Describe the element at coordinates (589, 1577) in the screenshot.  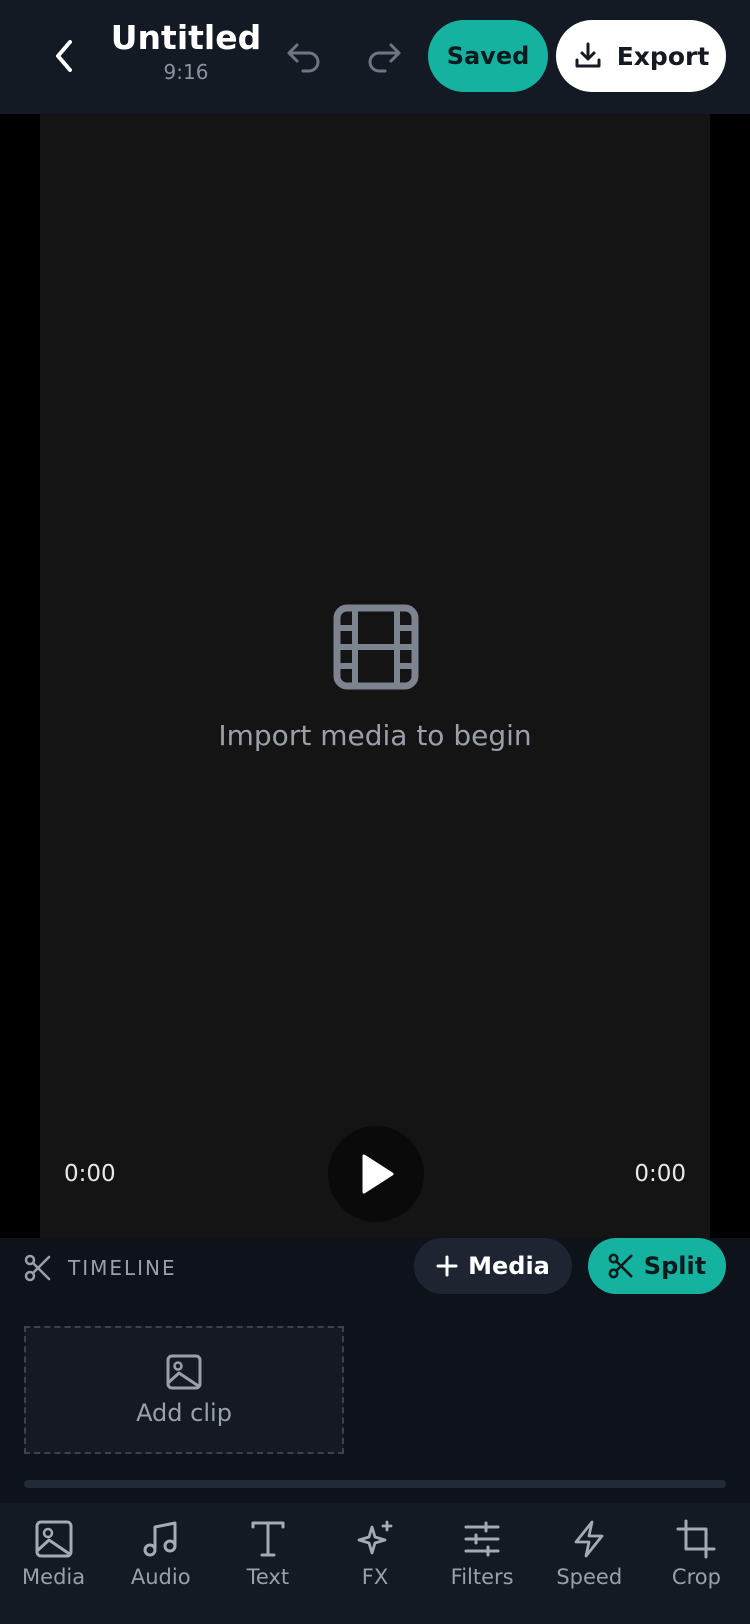
I see `tool-speed-label: Speed` at that location.